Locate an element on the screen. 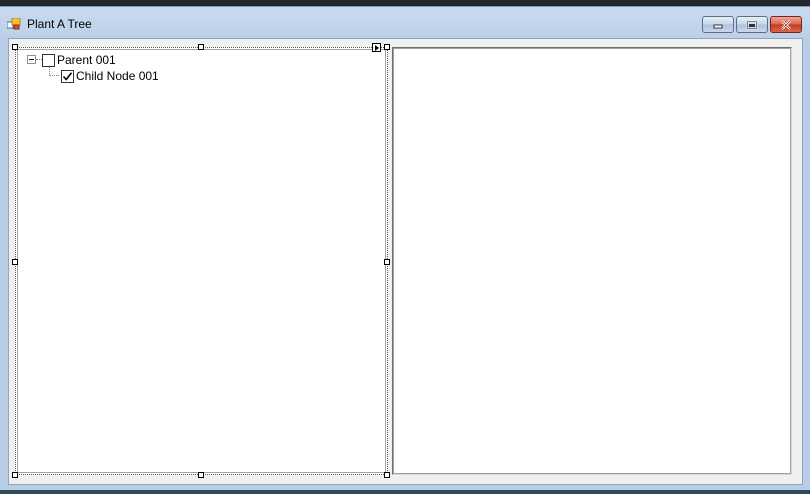  maximize-icon is located at coordinates (752, 24).